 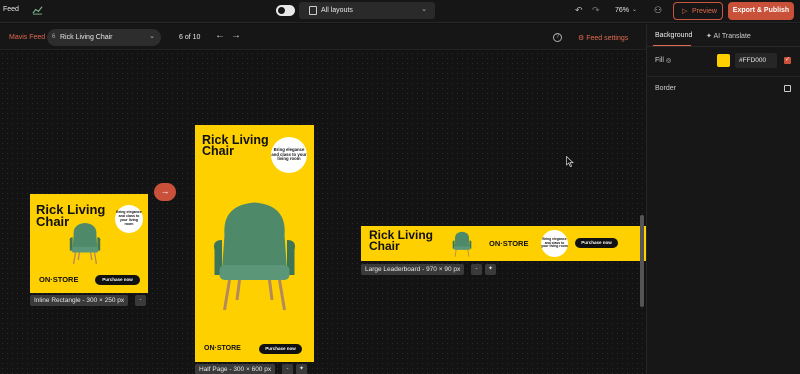 I want to click on arrow-right-icon: →, so click(x=236, y=35).